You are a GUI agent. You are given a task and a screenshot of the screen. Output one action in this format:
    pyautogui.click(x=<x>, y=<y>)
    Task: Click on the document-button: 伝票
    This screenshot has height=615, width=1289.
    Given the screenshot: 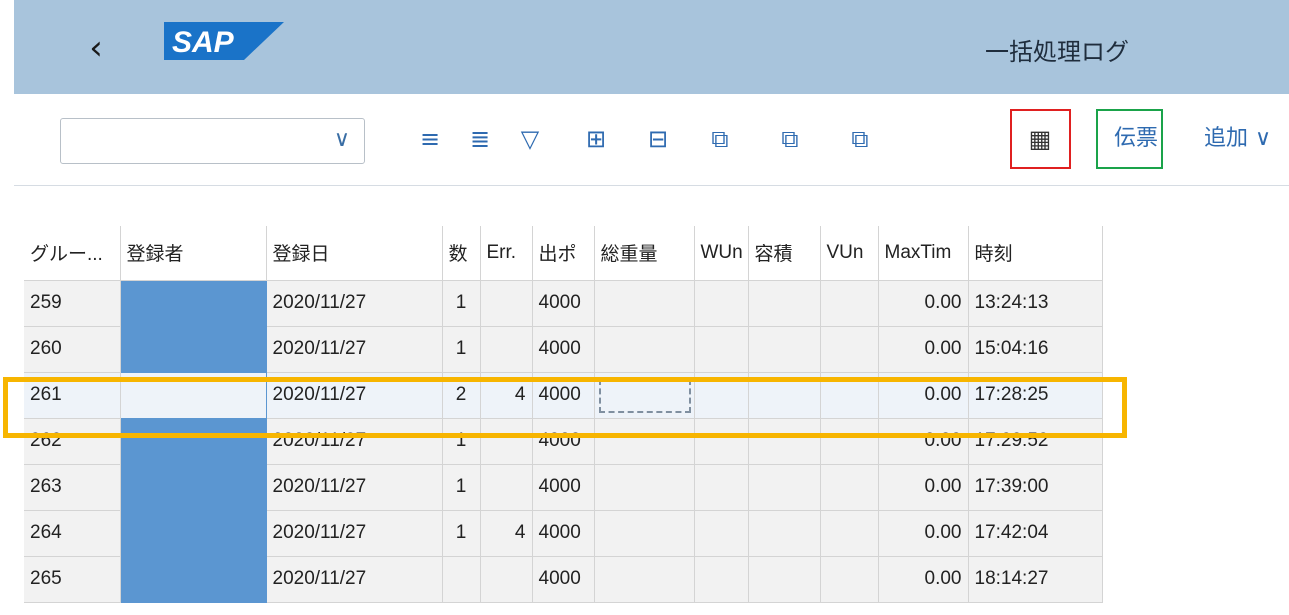 What is the action you would take?
    pyautogui.click(x=1136, y=139)
    